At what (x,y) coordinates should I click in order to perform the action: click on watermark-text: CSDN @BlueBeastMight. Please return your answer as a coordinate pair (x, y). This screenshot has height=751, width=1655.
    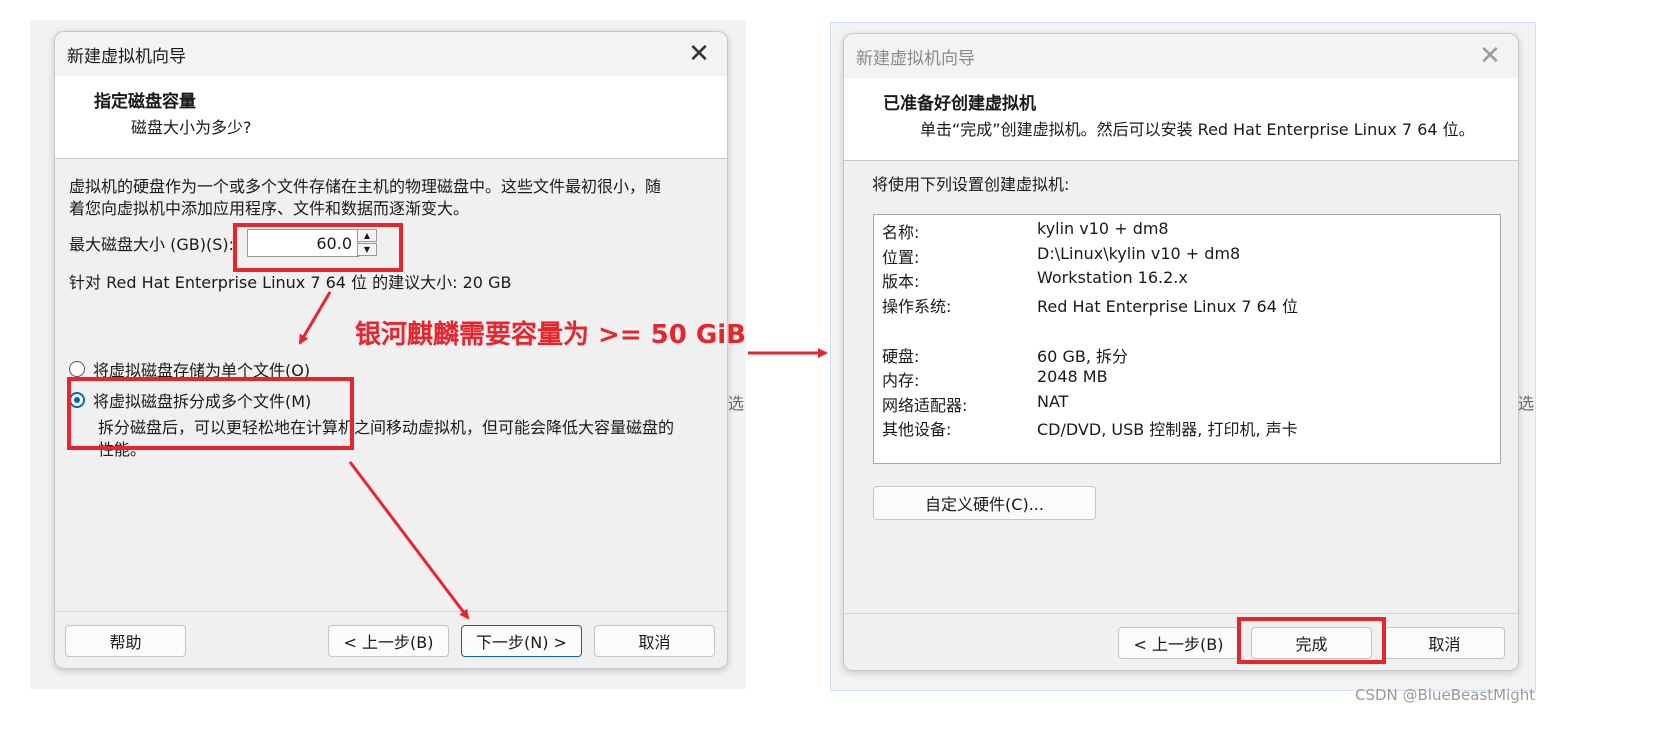
    Looking at the image, I should click on (1445, 695).